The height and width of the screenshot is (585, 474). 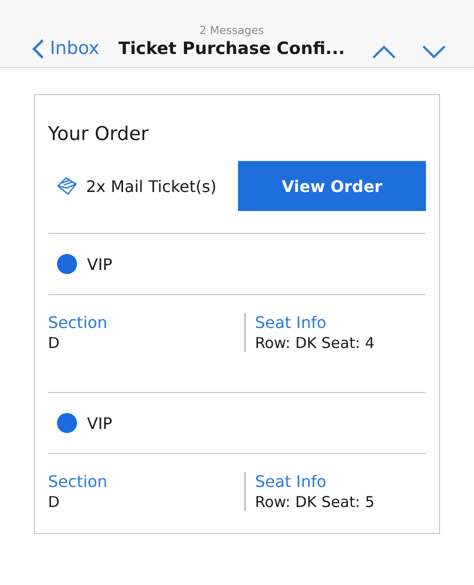 What do you see at coordinates (315, 502) in the screenshot?
I see `seat-info-value: Row: DK Seat: 5` at bounding box center [315, 502].